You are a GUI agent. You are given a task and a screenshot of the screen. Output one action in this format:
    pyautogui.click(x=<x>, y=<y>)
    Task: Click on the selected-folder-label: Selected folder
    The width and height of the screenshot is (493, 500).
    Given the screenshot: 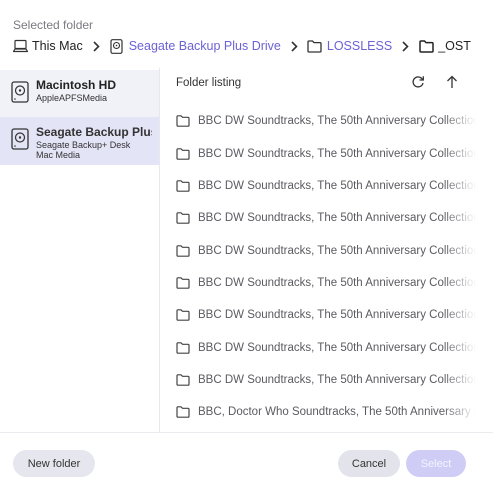 What is the action you would take?
    pyautogui.click(x=53, y=25)
    